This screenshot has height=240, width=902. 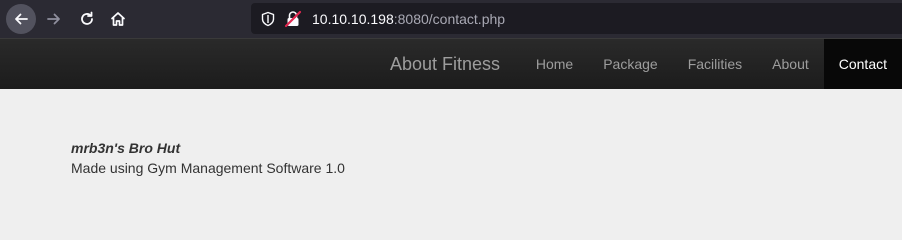 I want to click on tracking-protection-button, so click(x=268, y=19).